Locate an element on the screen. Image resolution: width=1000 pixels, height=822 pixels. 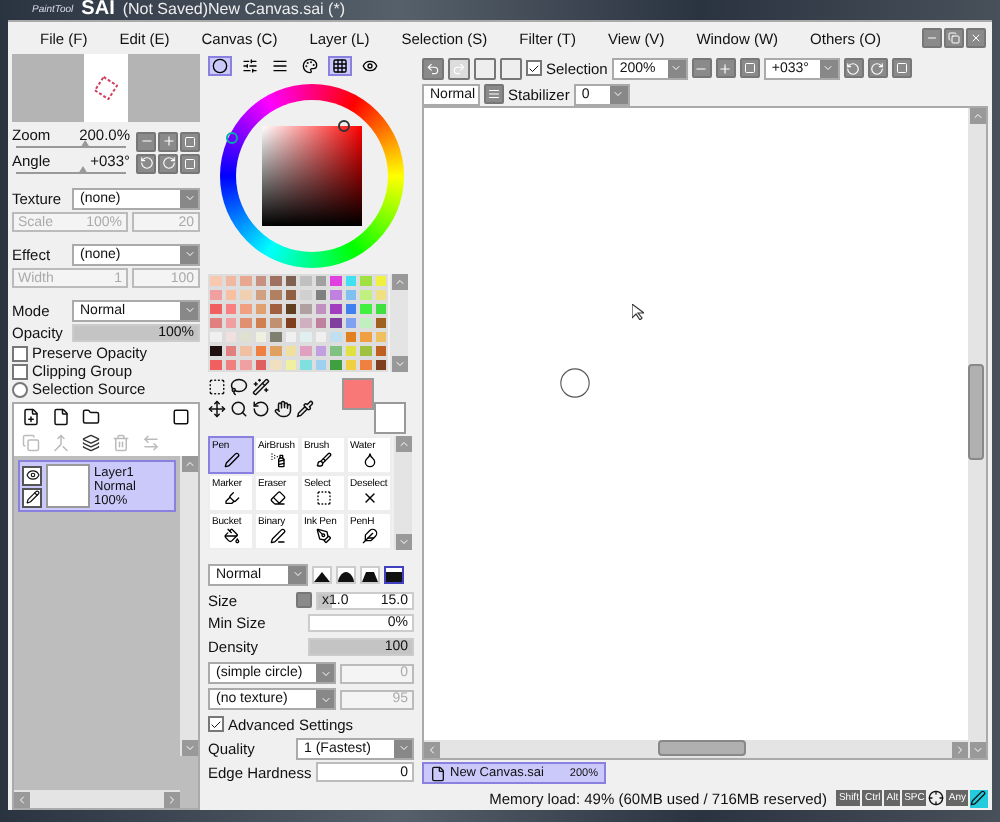
app-logo: SAI is located at coordinates (98, 10).